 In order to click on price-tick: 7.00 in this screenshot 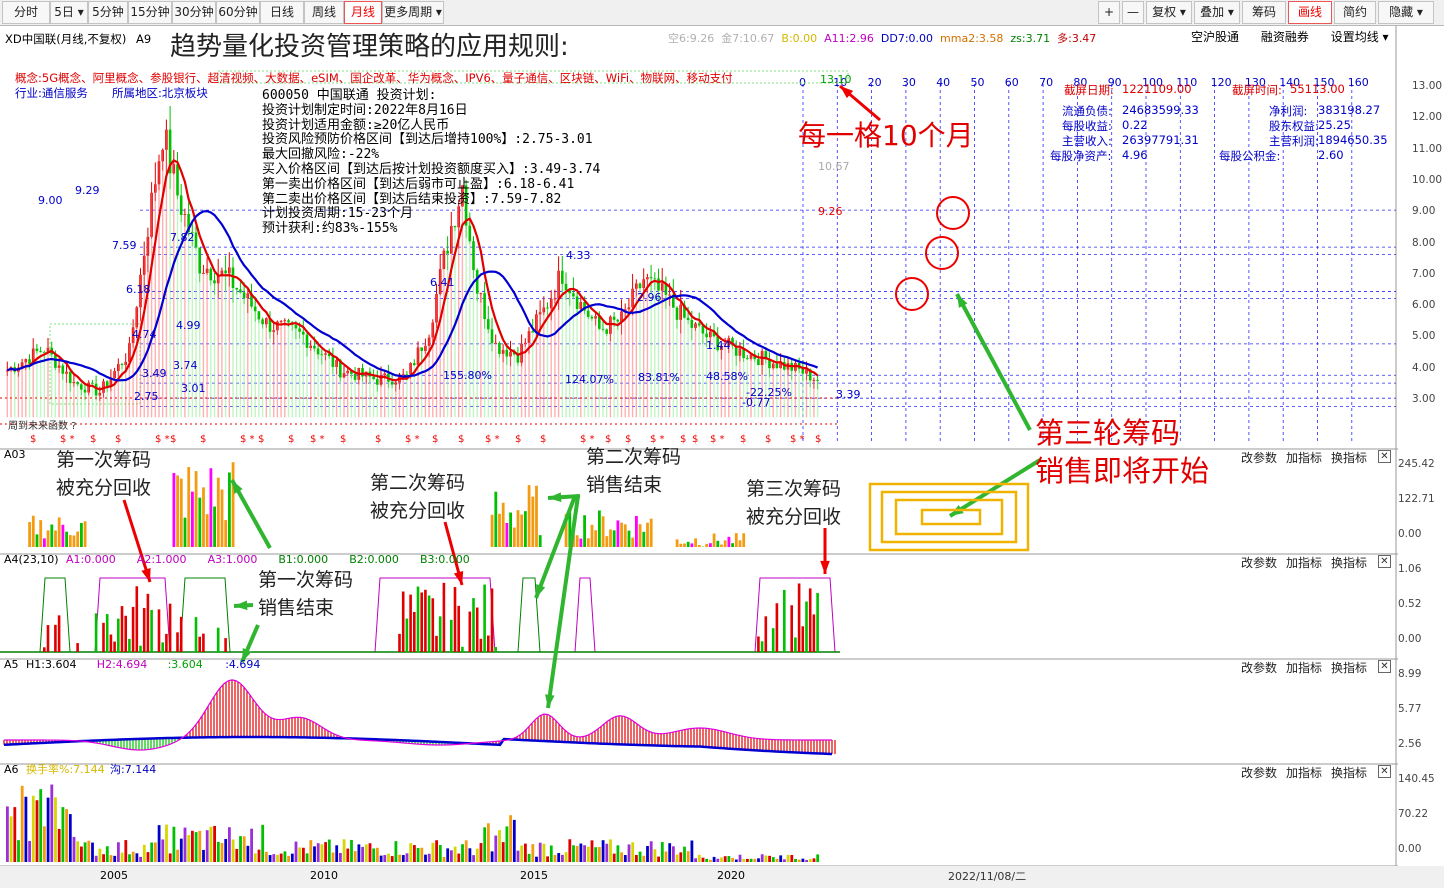, I will do `click(1424, 273)`.